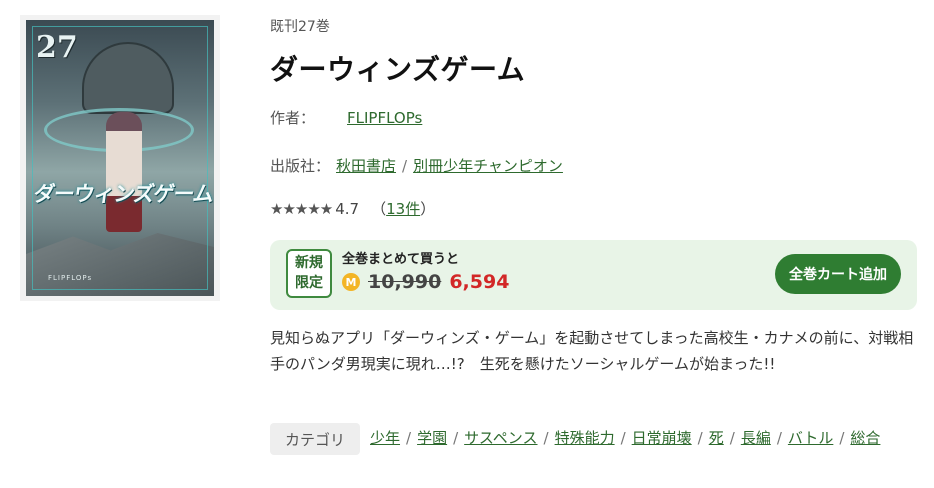 The width and height of the screenshot is (934, 488). Describe the element at coordinates (366, 166) in the screenshot. I see `publisher-link: 秋田書店` at that location.